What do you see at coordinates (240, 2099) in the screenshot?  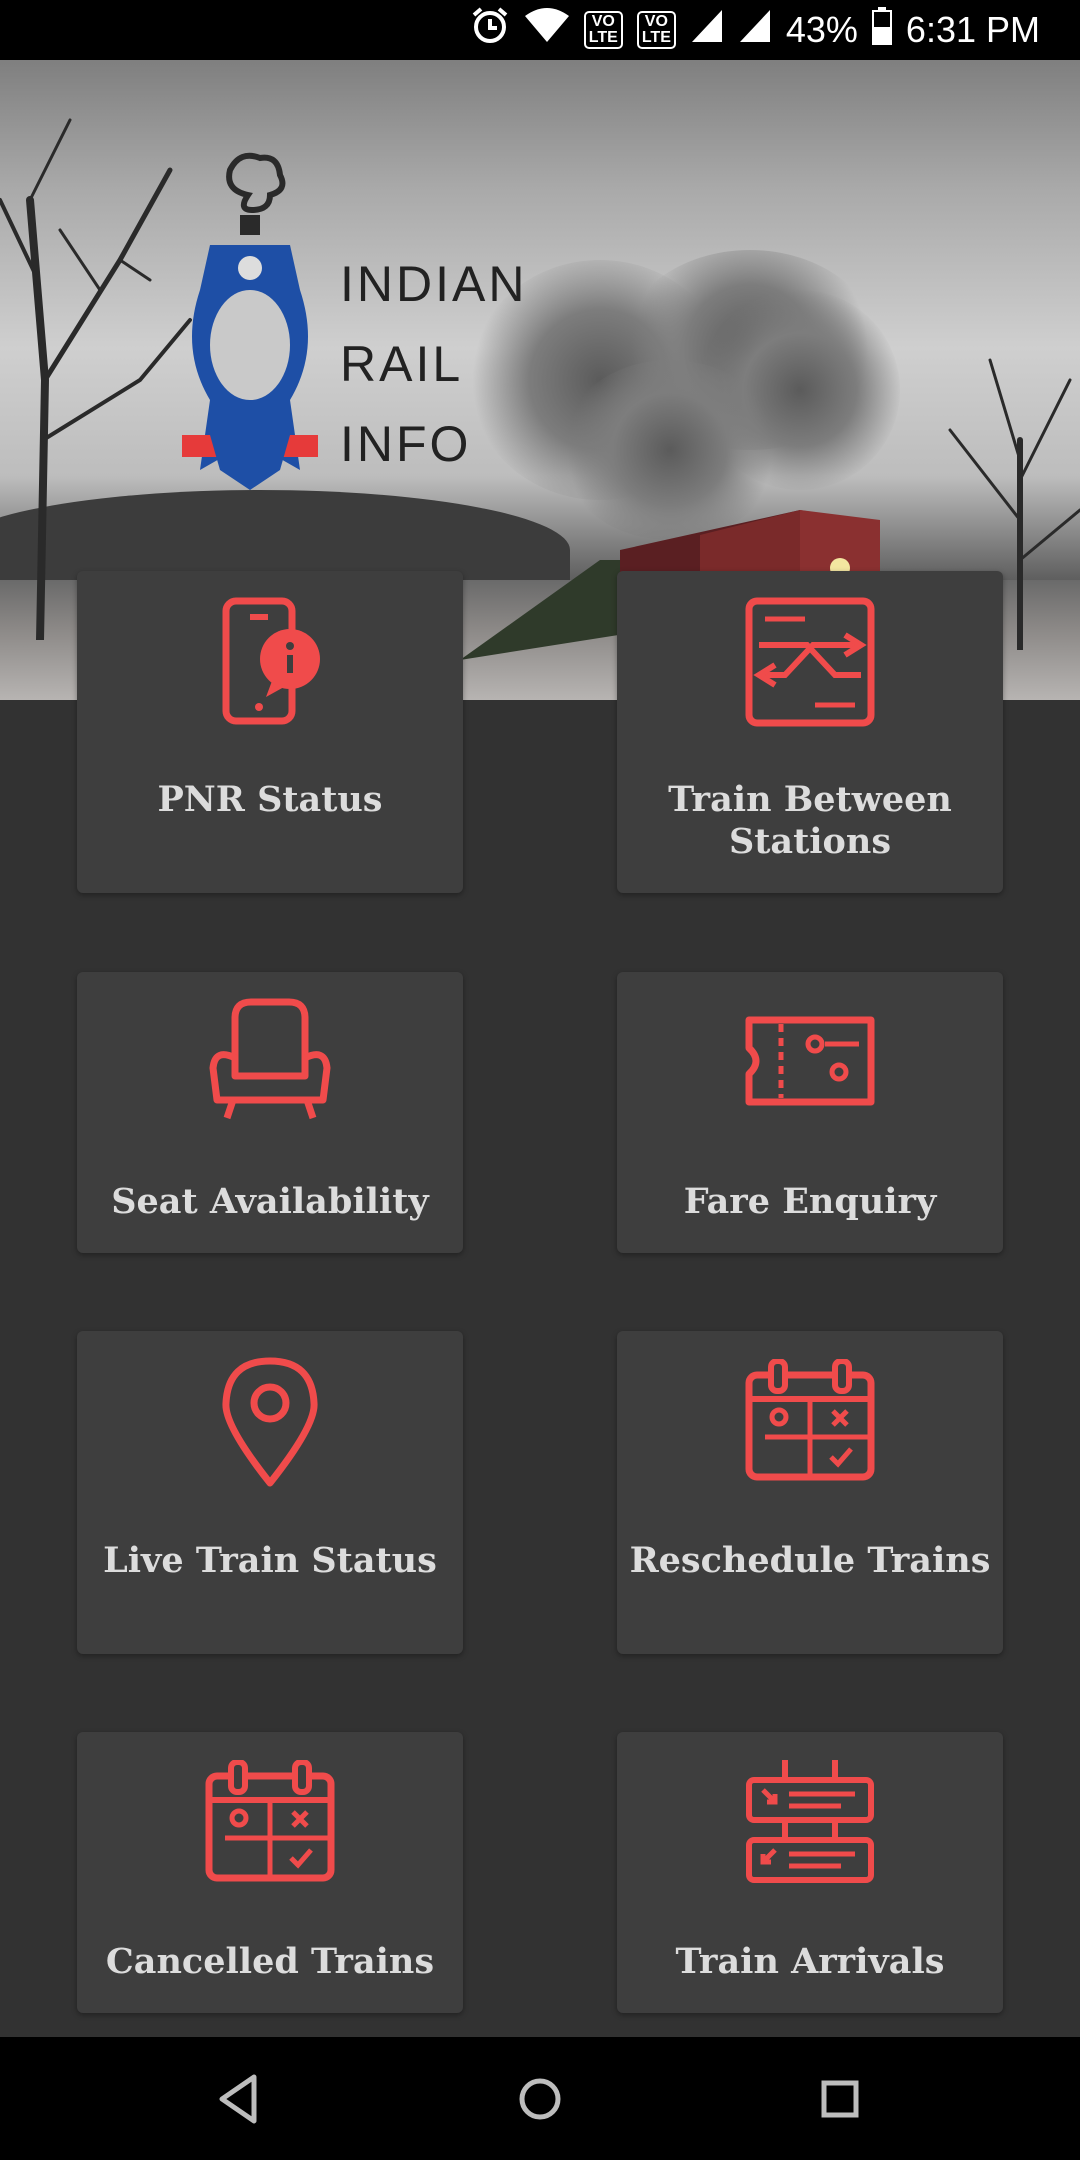 I see `back-icon` at bounding box center [240, 2099].